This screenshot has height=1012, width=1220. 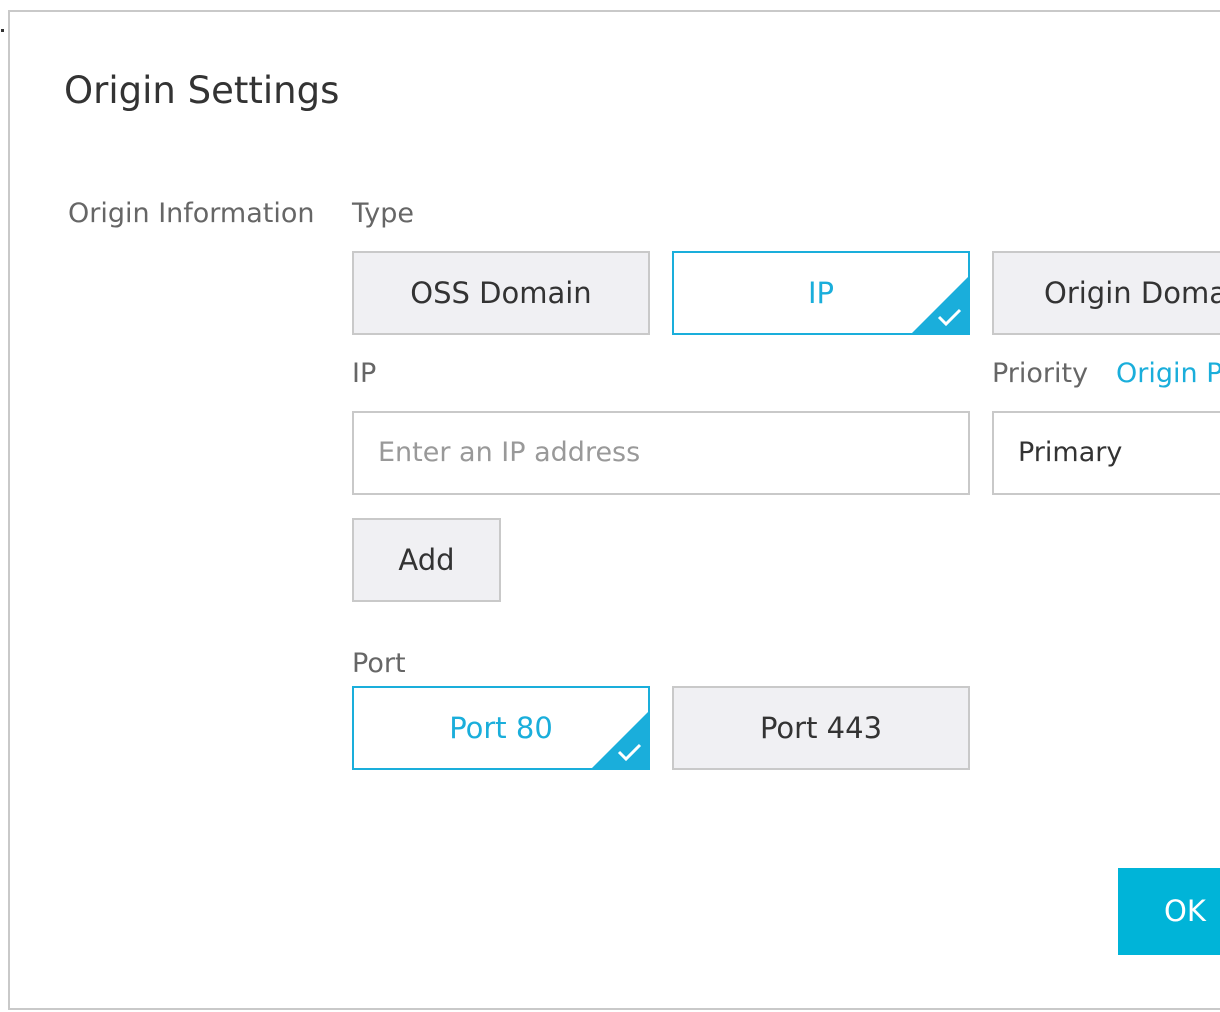 I want to click on type-option-origin-domain: Origin Domain, so click(x=1106, y=293).